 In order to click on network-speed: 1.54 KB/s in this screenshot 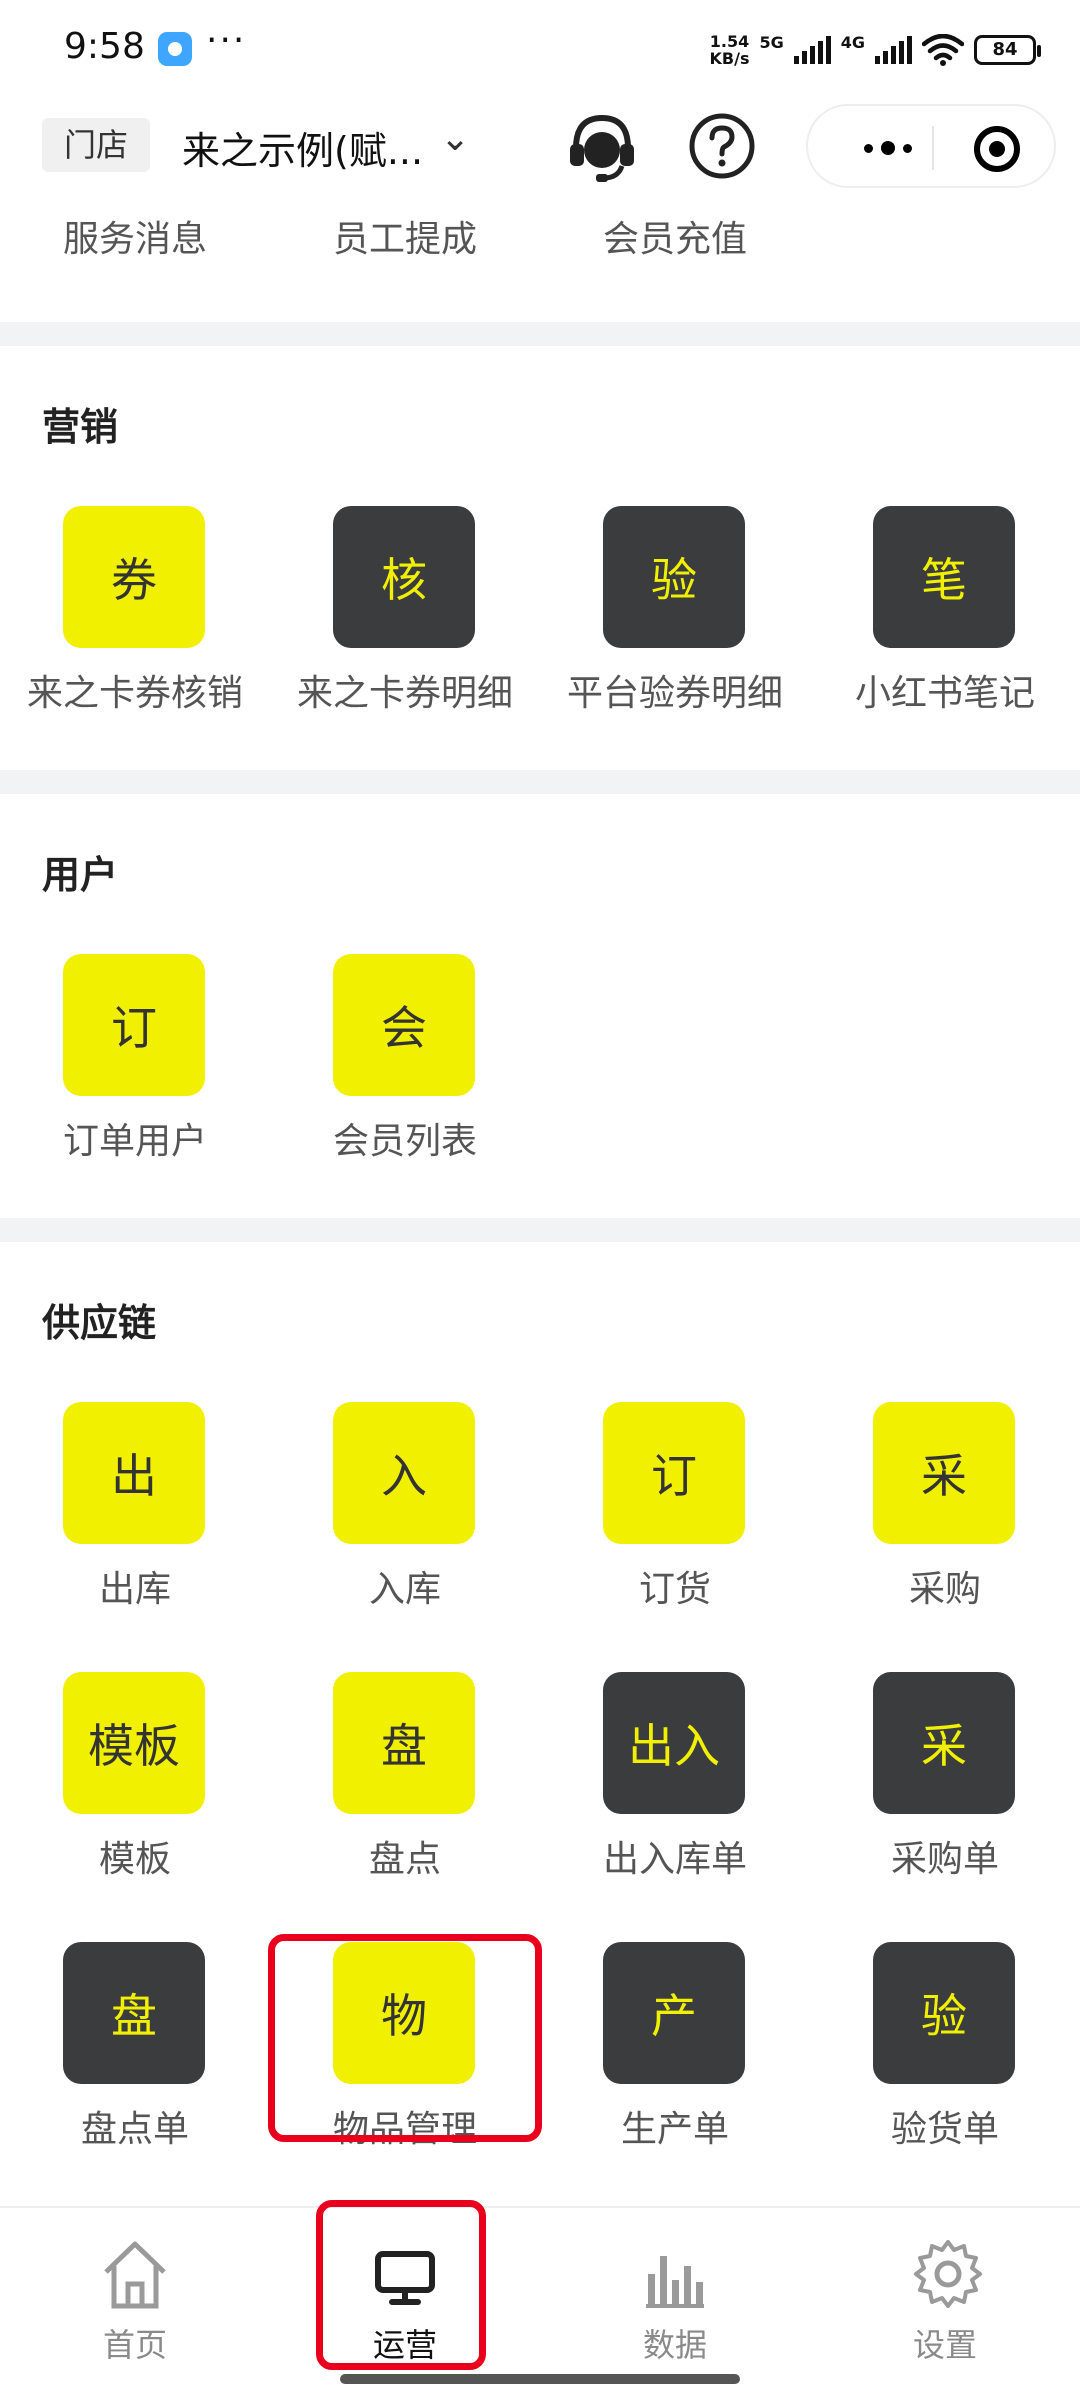, I will do `click(730, 50)`.